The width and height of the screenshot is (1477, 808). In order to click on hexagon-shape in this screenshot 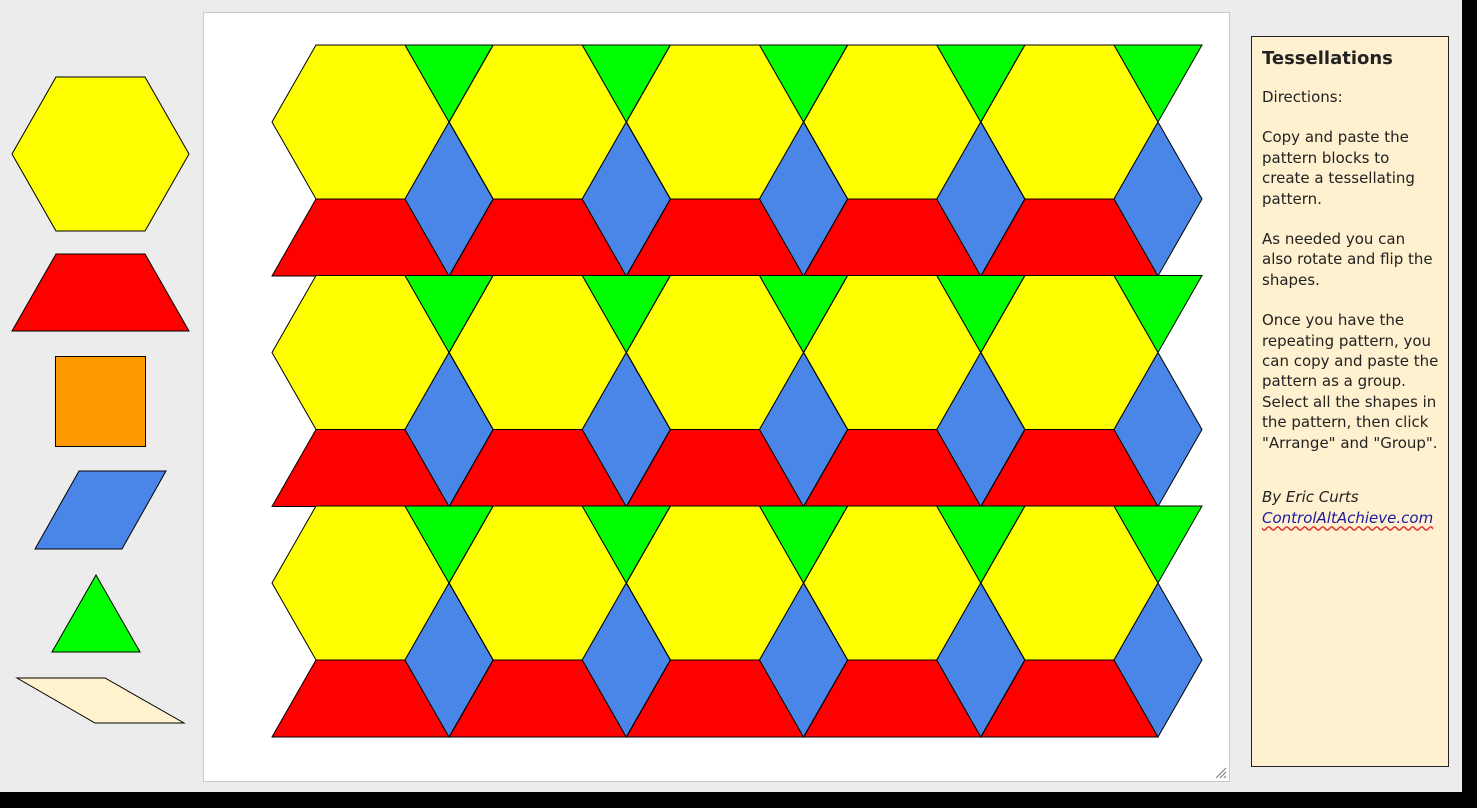, I will do `click(100, 154)`.